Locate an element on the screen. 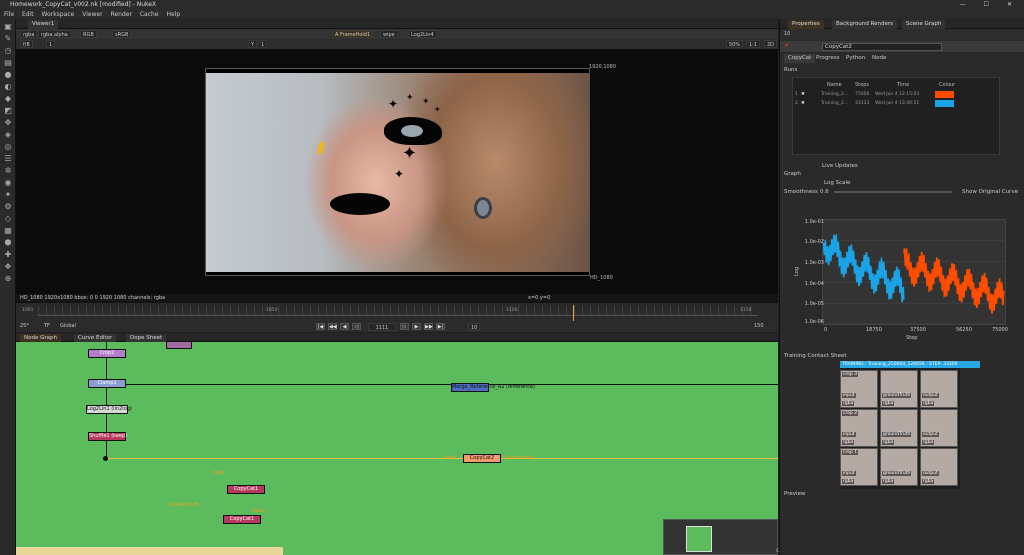 This screenshot has height=555, width=1024. frame-field: 1111 is located at coordinates (382, 327).